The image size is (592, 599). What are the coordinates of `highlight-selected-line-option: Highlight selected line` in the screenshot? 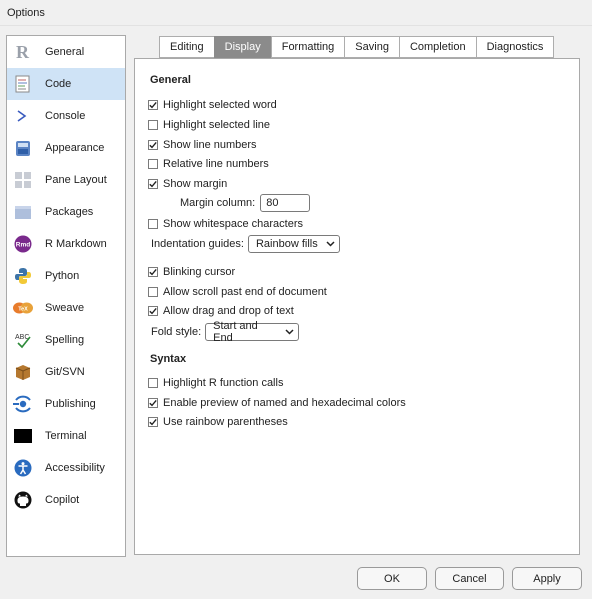 It's located at (209, 125).